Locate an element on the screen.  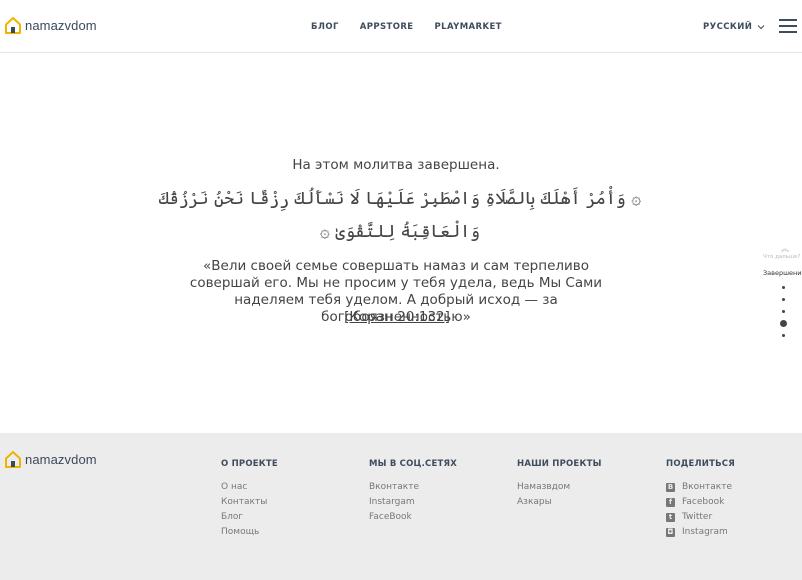
column-title: О ПРОЕКТЕ is located at coordinates (249, 464).